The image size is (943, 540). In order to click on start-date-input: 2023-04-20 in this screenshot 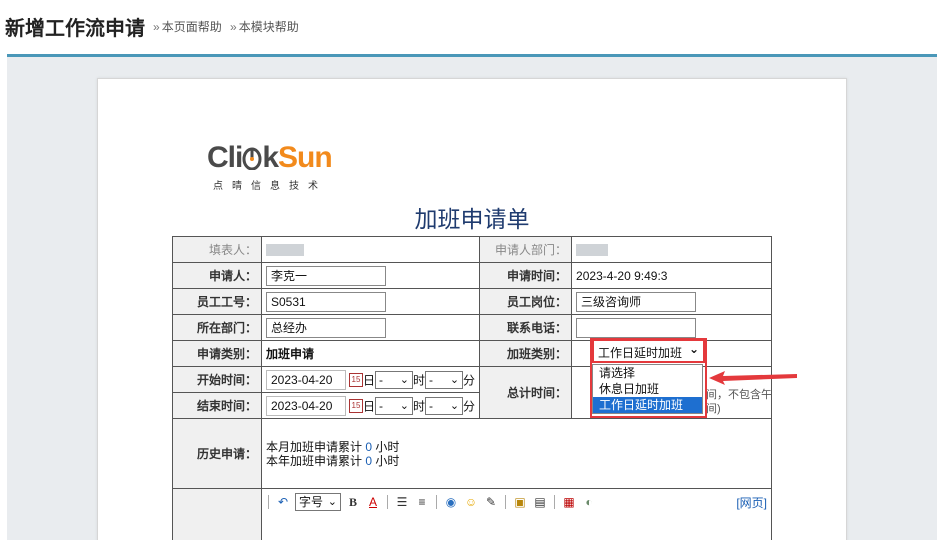, I will do `click(306, 379)`.